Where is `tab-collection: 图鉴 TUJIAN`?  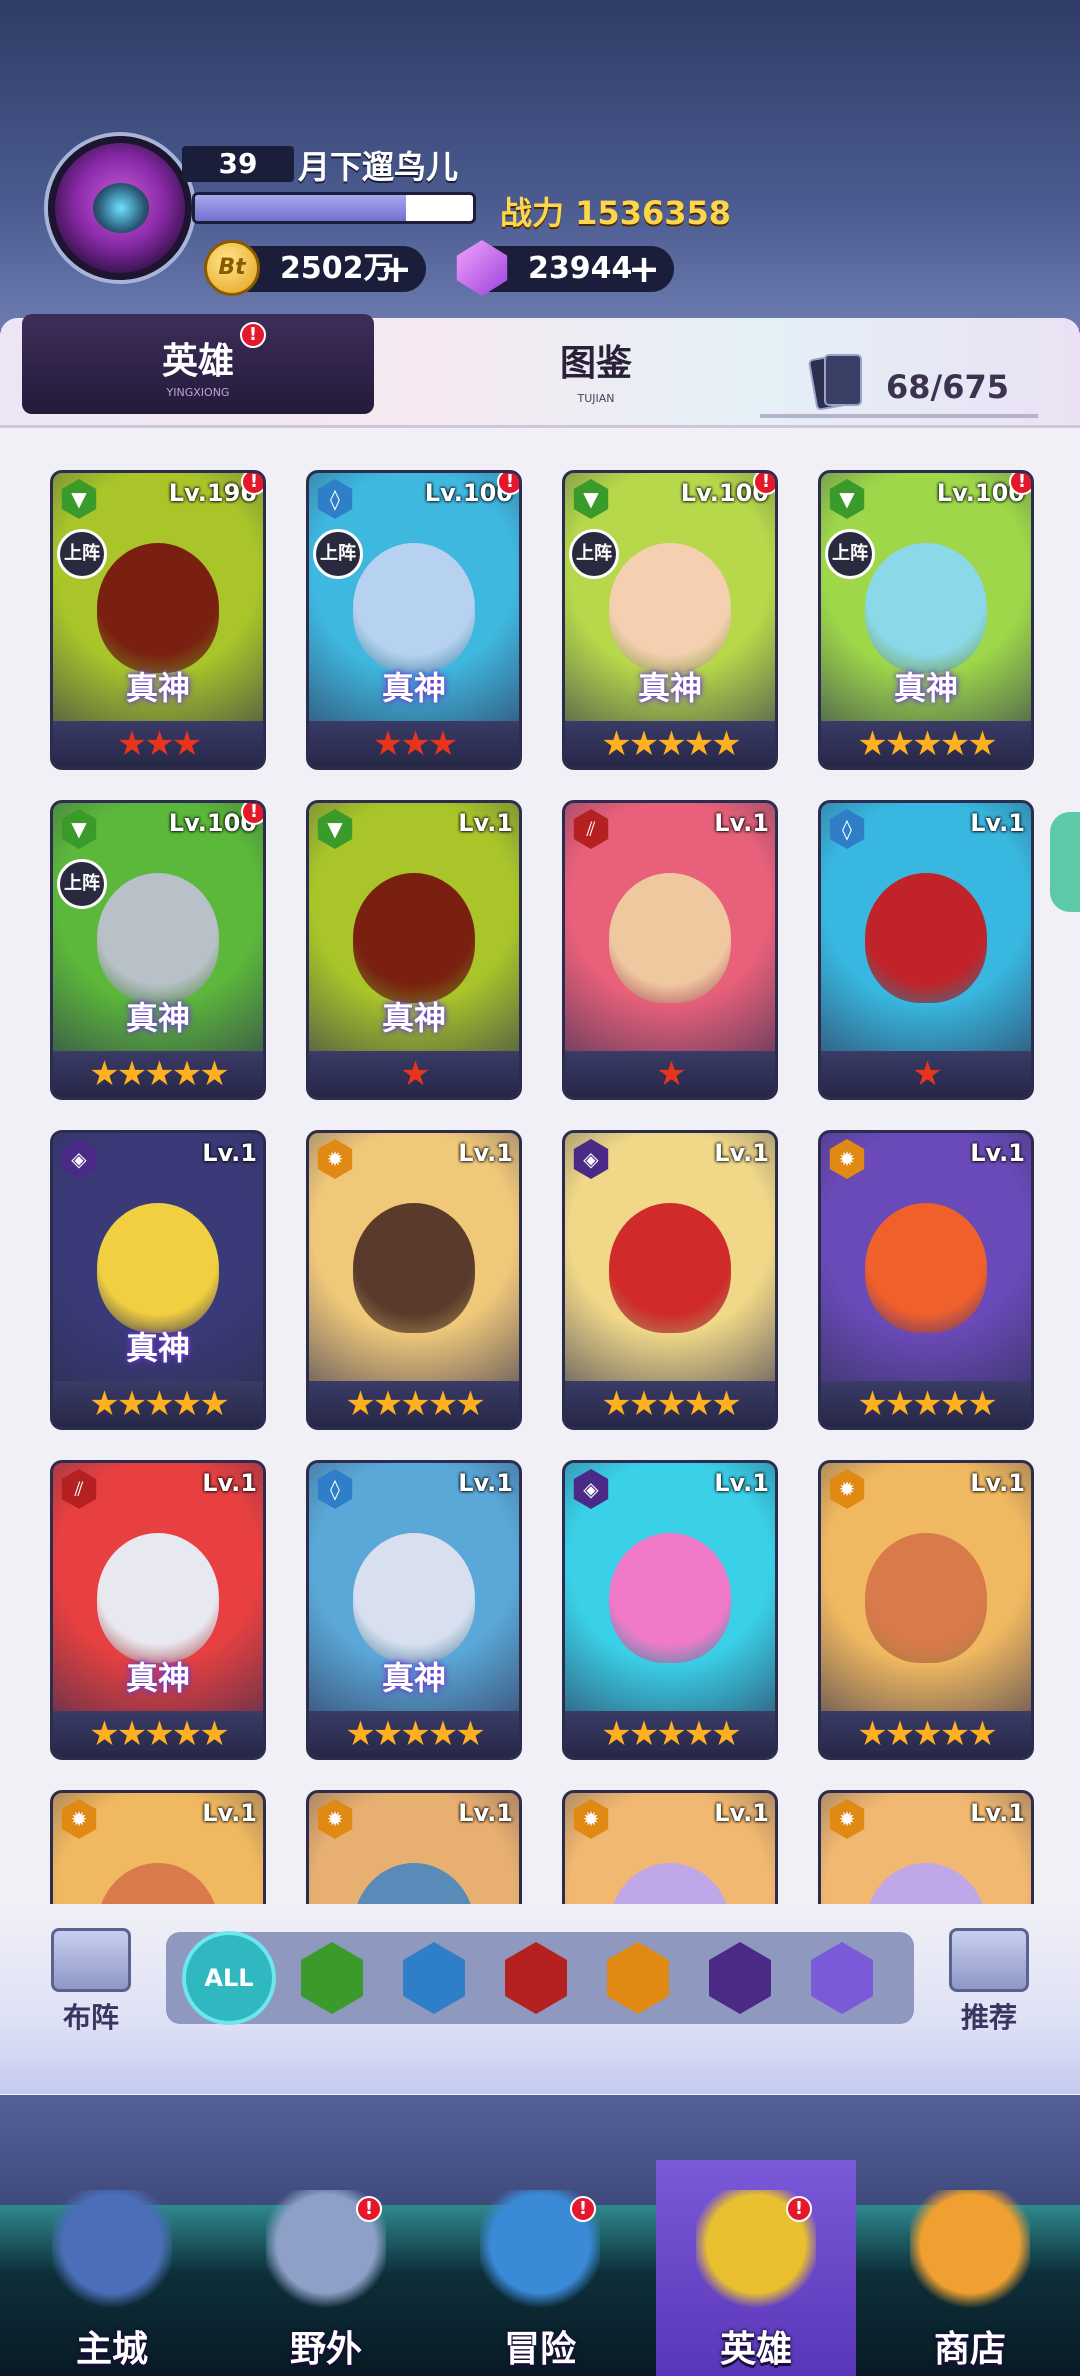 tab-collection: 图鉴 TUJIAN is located at coordinates (596, 375).